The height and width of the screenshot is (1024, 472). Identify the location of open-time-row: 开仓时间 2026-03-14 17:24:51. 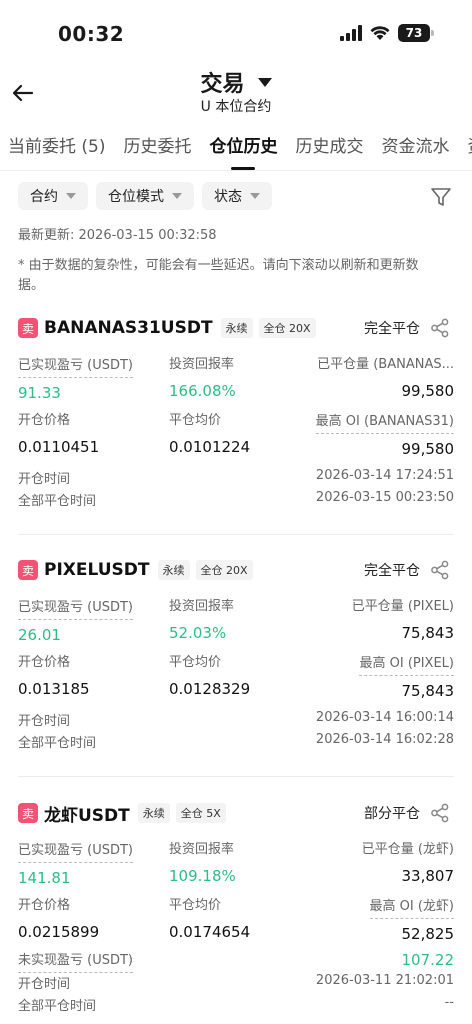
(236, 479).